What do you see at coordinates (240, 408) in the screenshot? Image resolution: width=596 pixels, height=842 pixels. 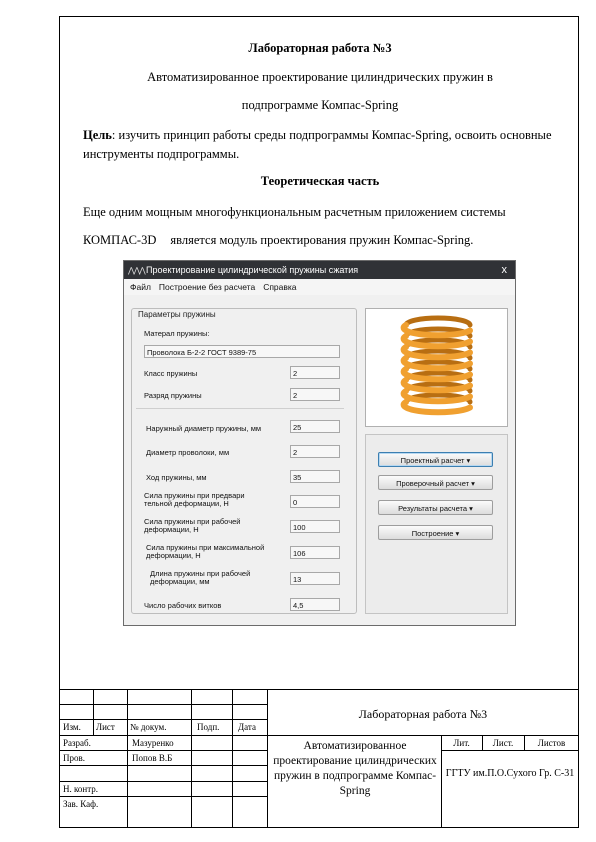 I see `params-separator` at bounding box center [240, 408].